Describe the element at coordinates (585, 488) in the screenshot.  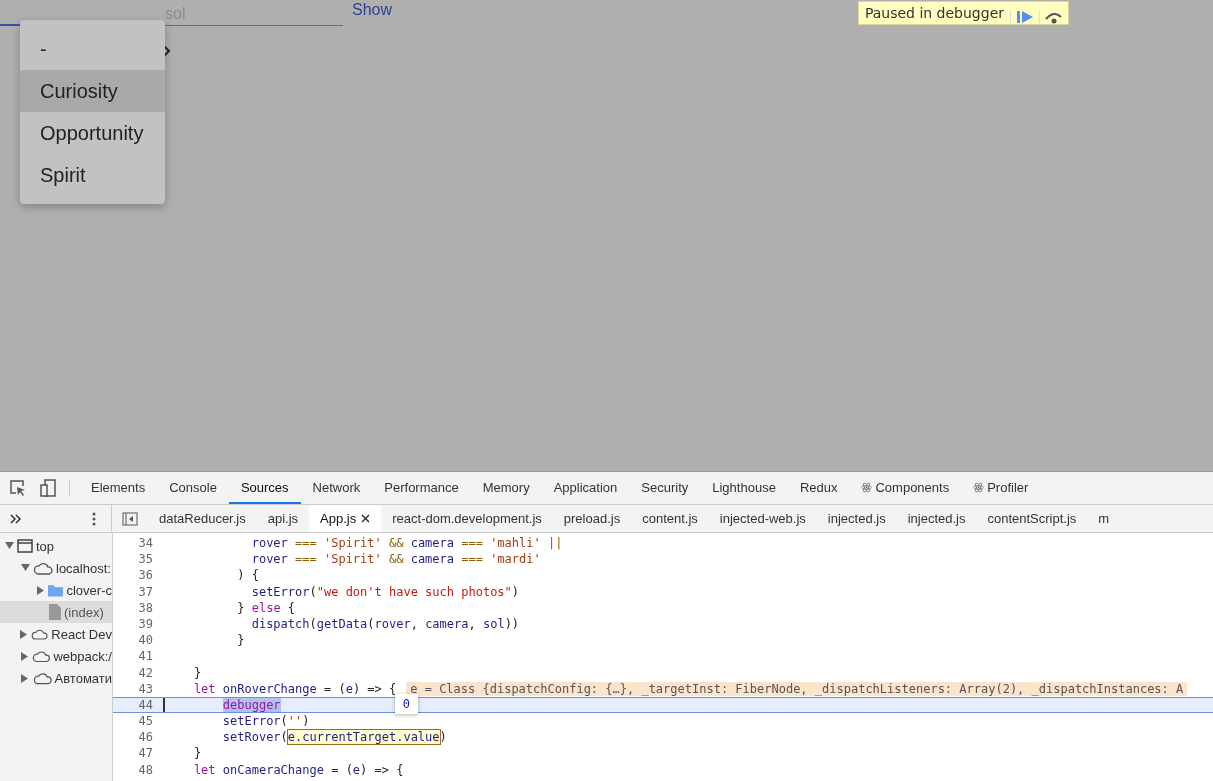
I see `devtools-tab: Application` at that location.